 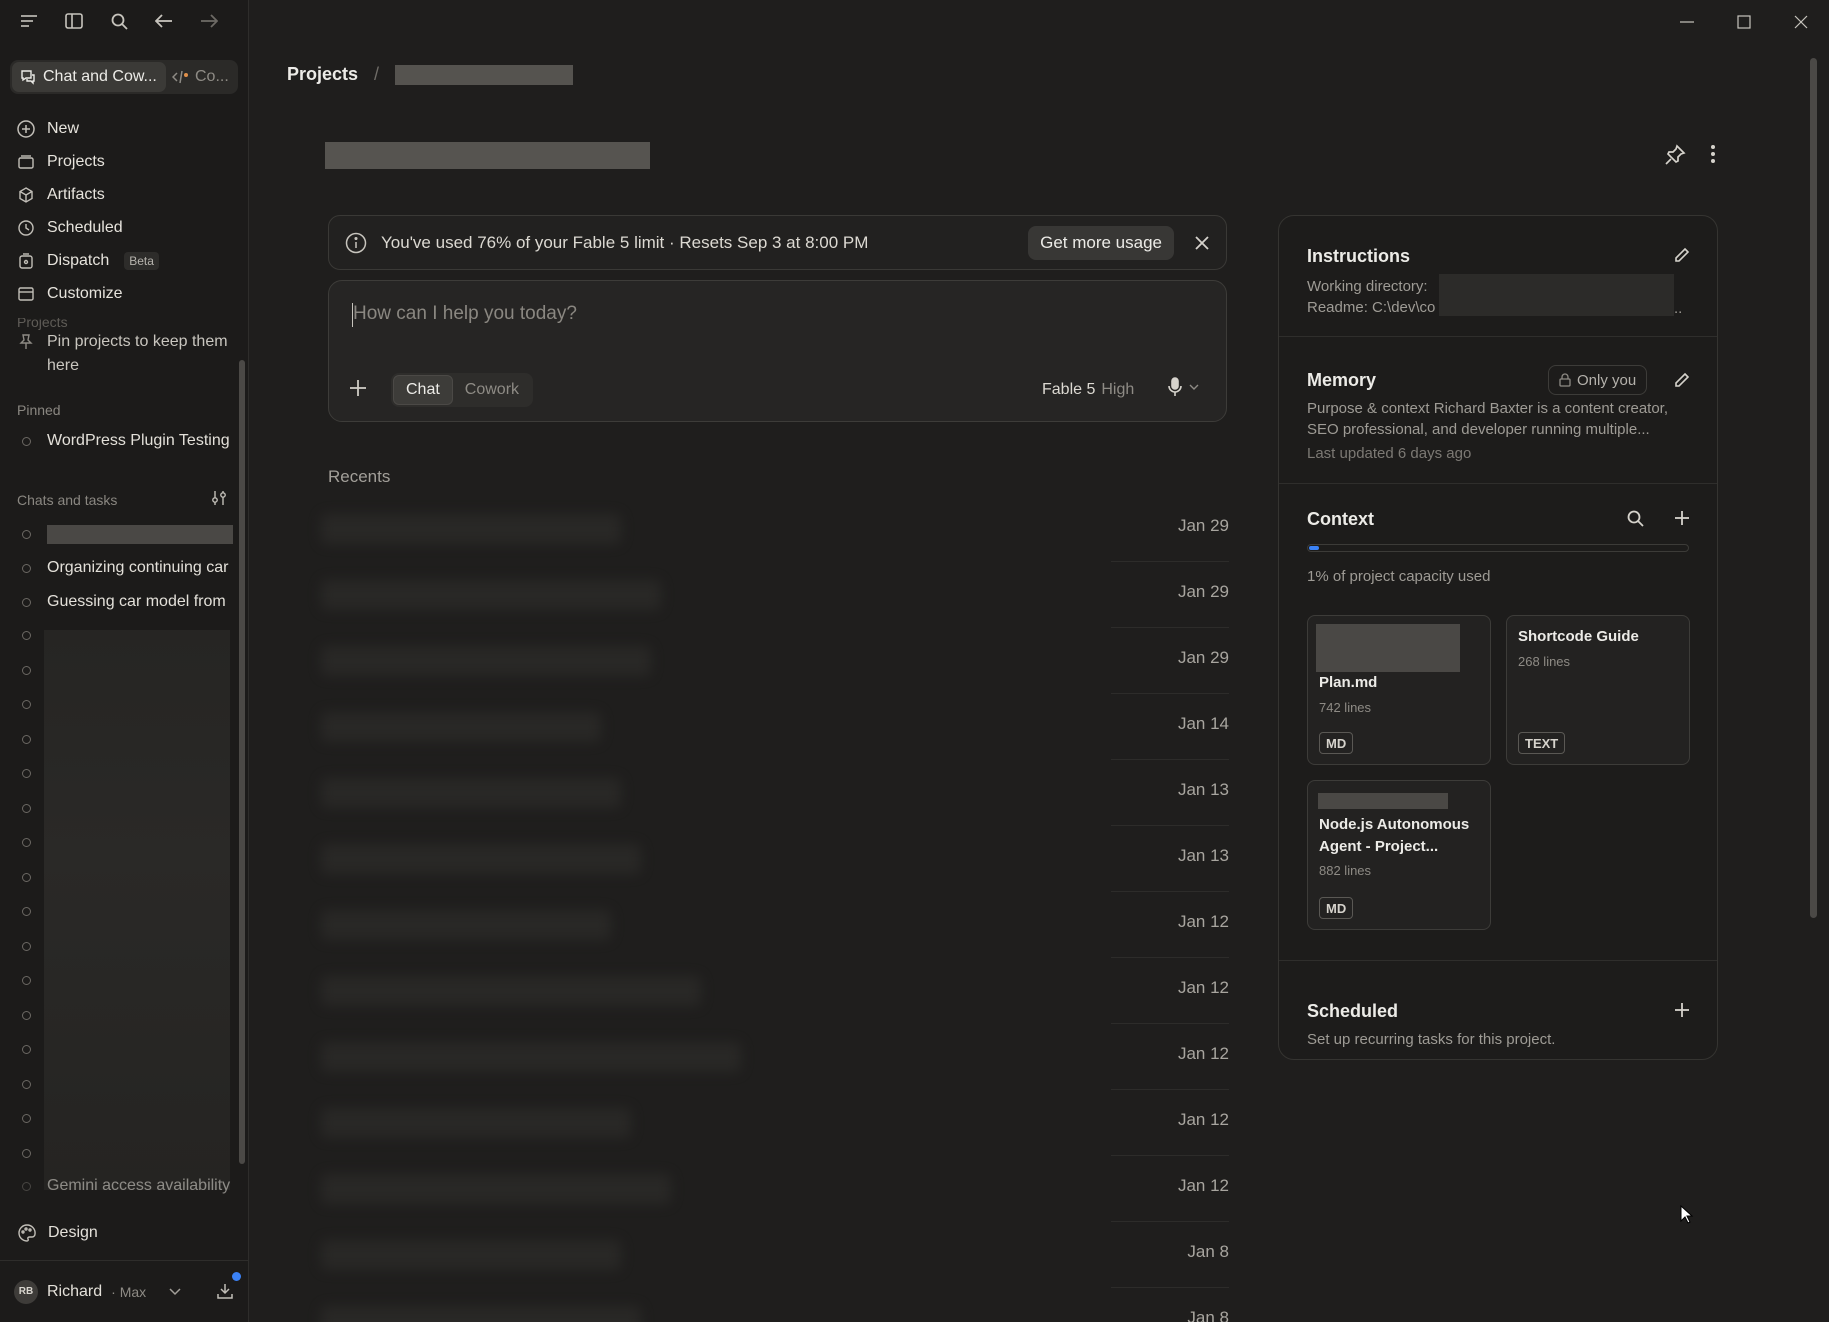 I want to click on pin-project-icon, so click(x=1675, y=155).